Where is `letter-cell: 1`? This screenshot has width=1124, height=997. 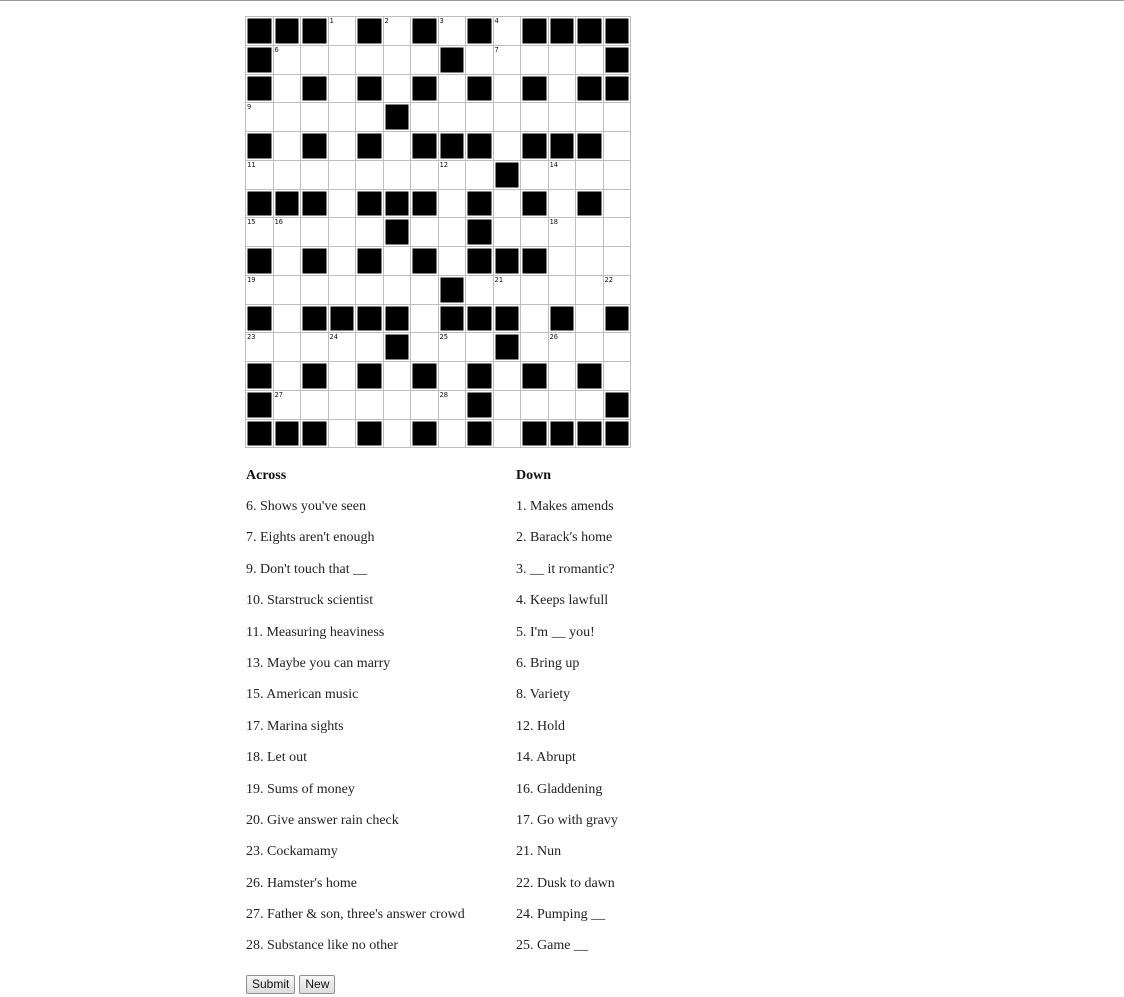 letter-cell: 1 is located at coordinates (342, 31).